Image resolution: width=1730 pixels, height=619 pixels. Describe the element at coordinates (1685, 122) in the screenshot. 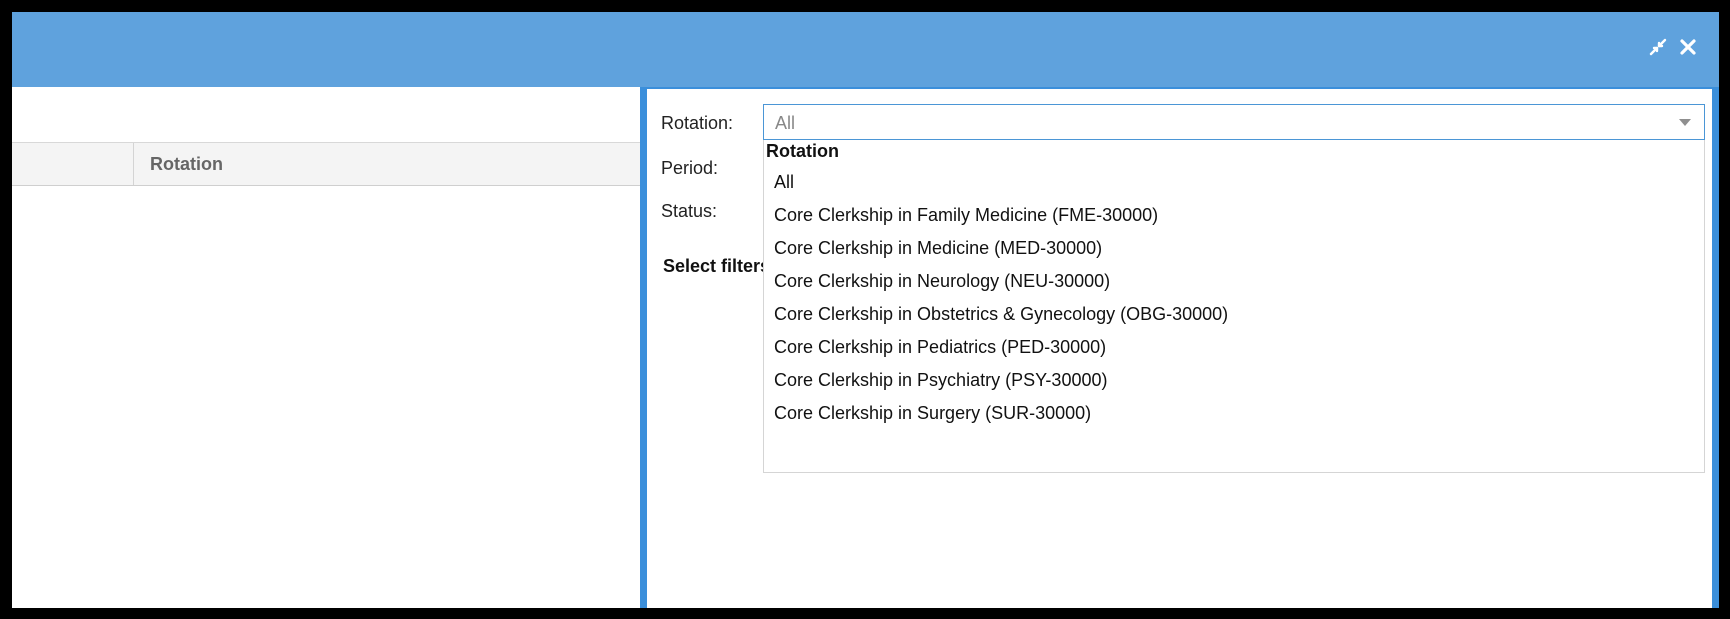

I see `chevron-down-icon` at that location.